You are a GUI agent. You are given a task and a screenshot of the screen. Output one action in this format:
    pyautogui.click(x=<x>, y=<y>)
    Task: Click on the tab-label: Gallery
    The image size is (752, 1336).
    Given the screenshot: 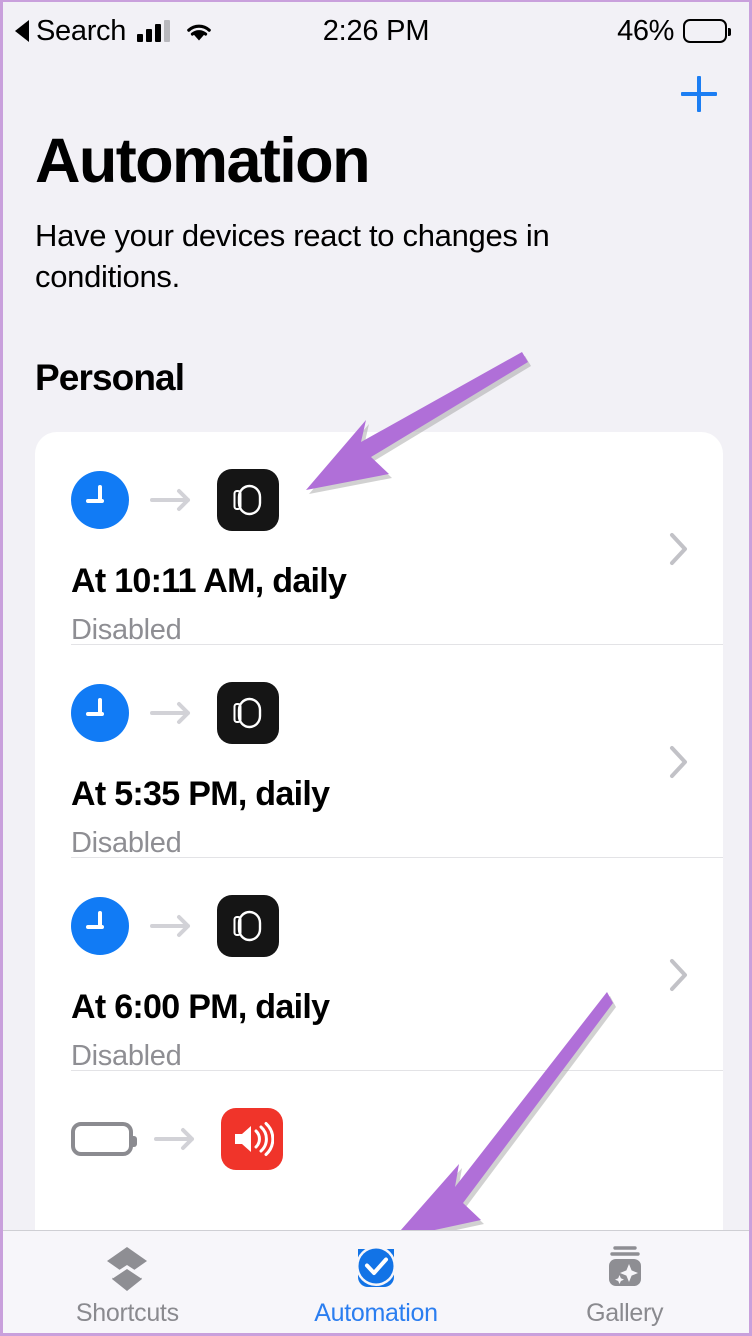 What is the action you would take?
    pyautogui.click(x=625, y=1313)
    